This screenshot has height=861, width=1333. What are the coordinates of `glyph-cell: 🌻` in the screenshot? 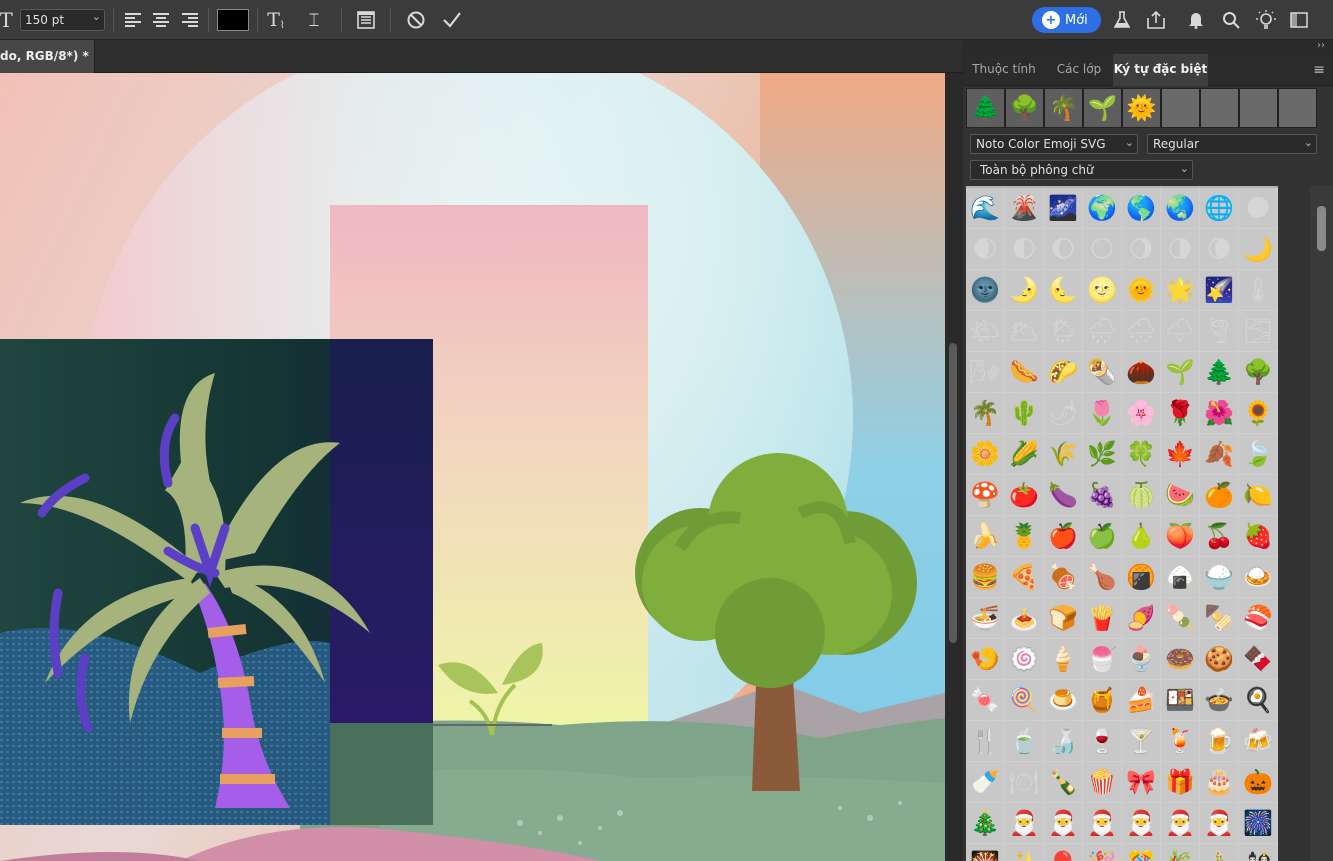 It's located at (1258, 413).